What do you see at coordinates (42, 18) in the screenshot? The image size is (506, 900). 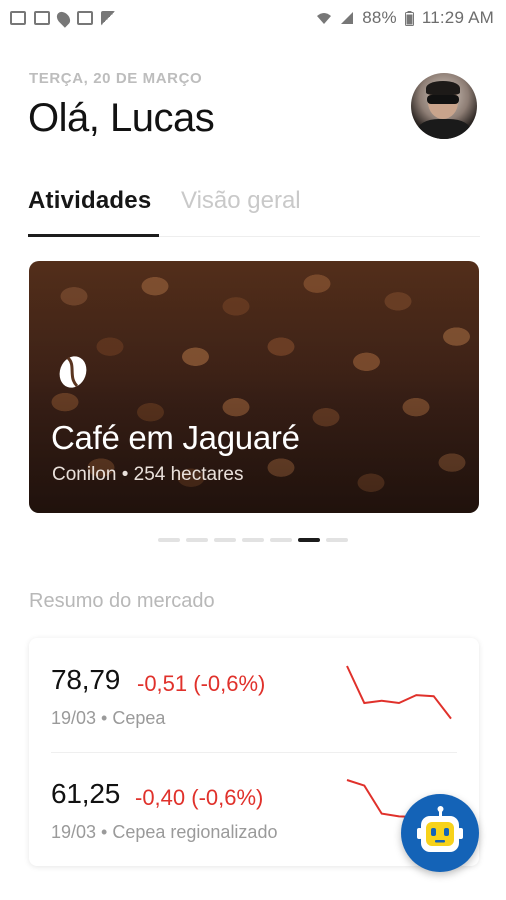 I see `mail-icon` at bounding box center [42, 18].